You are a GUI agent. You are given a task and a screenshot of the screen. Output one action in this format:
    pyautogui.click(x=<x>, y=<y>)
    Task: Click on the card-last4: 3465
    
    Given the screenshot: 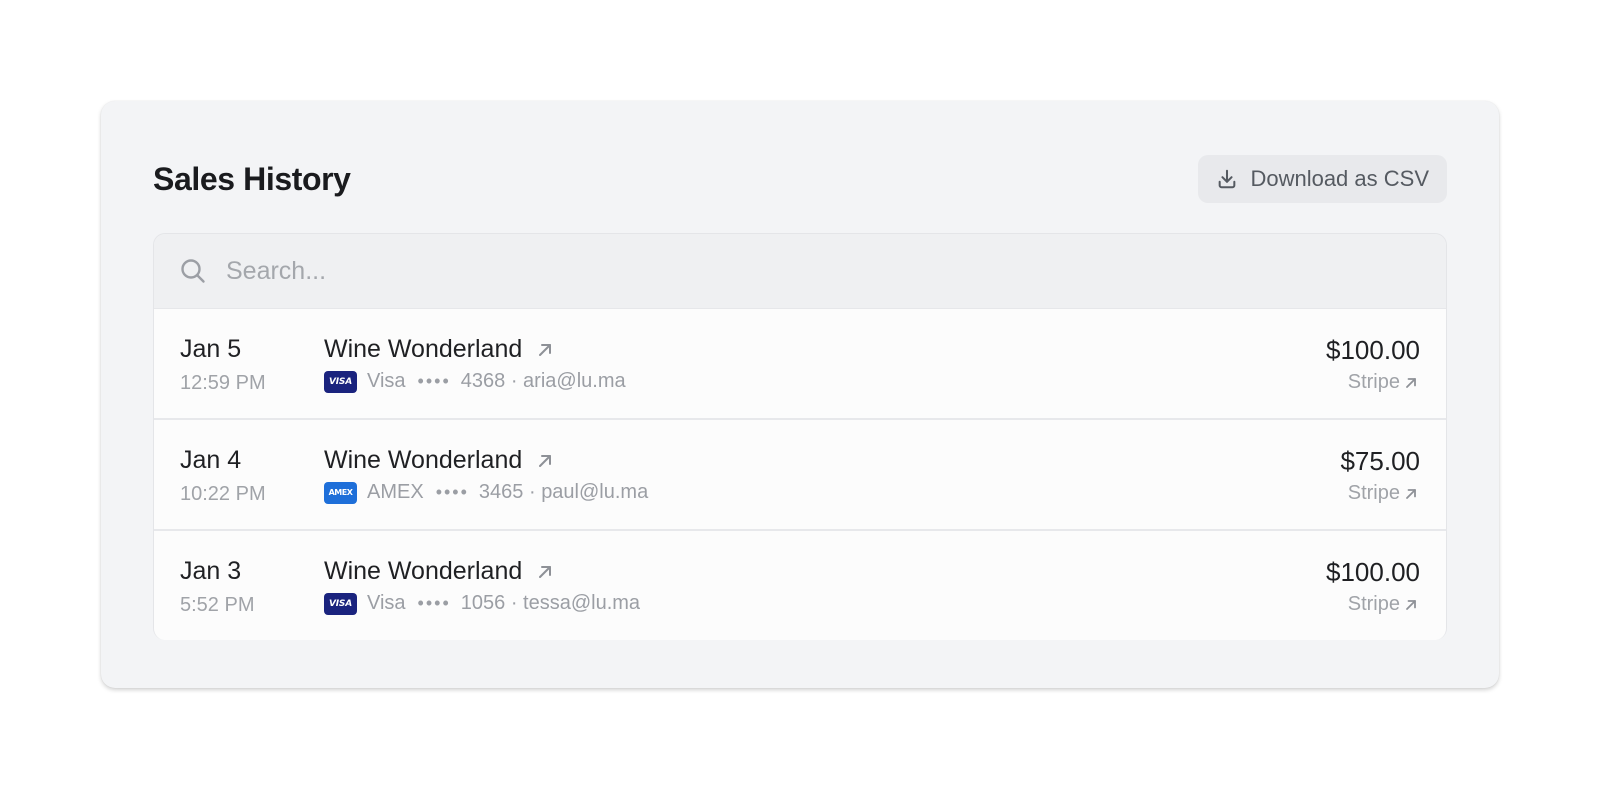 What is the action you would take?
    pyautogui.click(x=501, y=492)
    